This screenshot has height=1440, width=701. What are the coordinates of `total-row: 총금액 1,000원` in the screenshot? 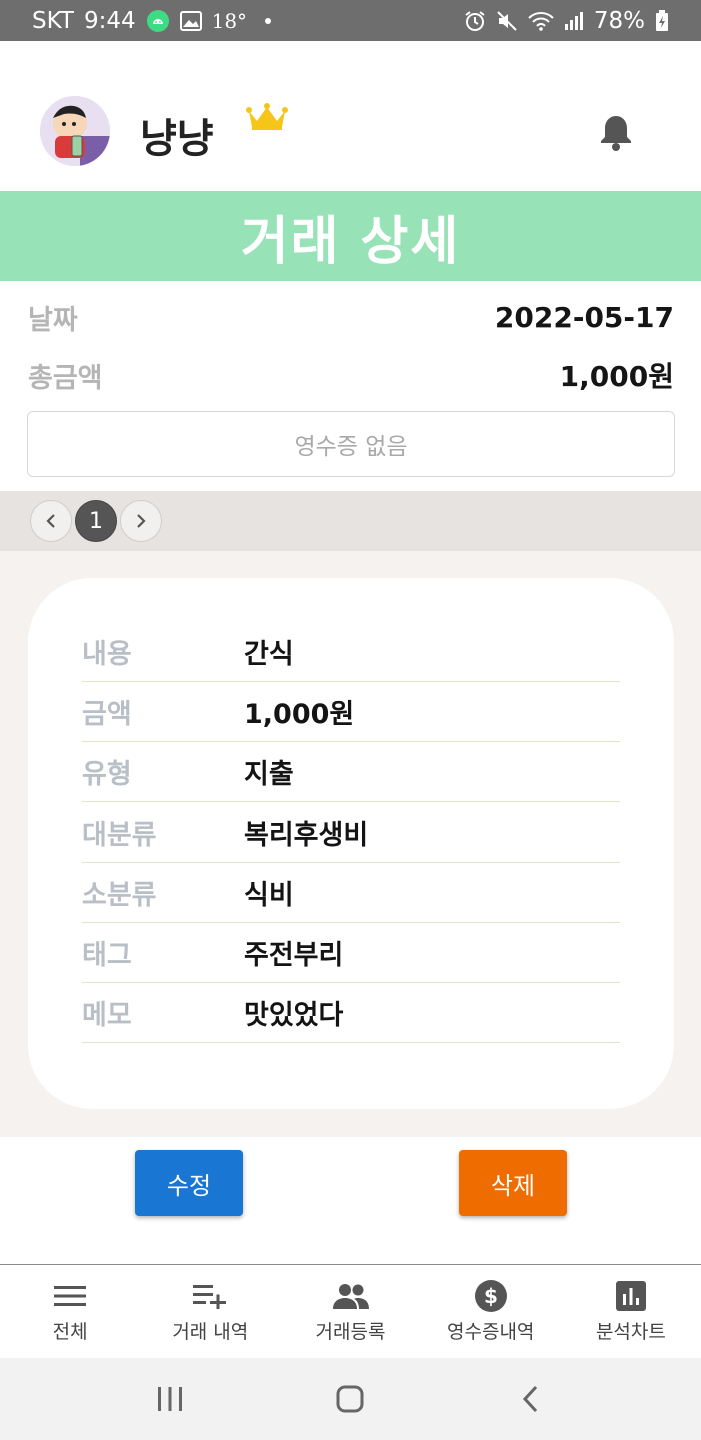 It's located at (351, 375).